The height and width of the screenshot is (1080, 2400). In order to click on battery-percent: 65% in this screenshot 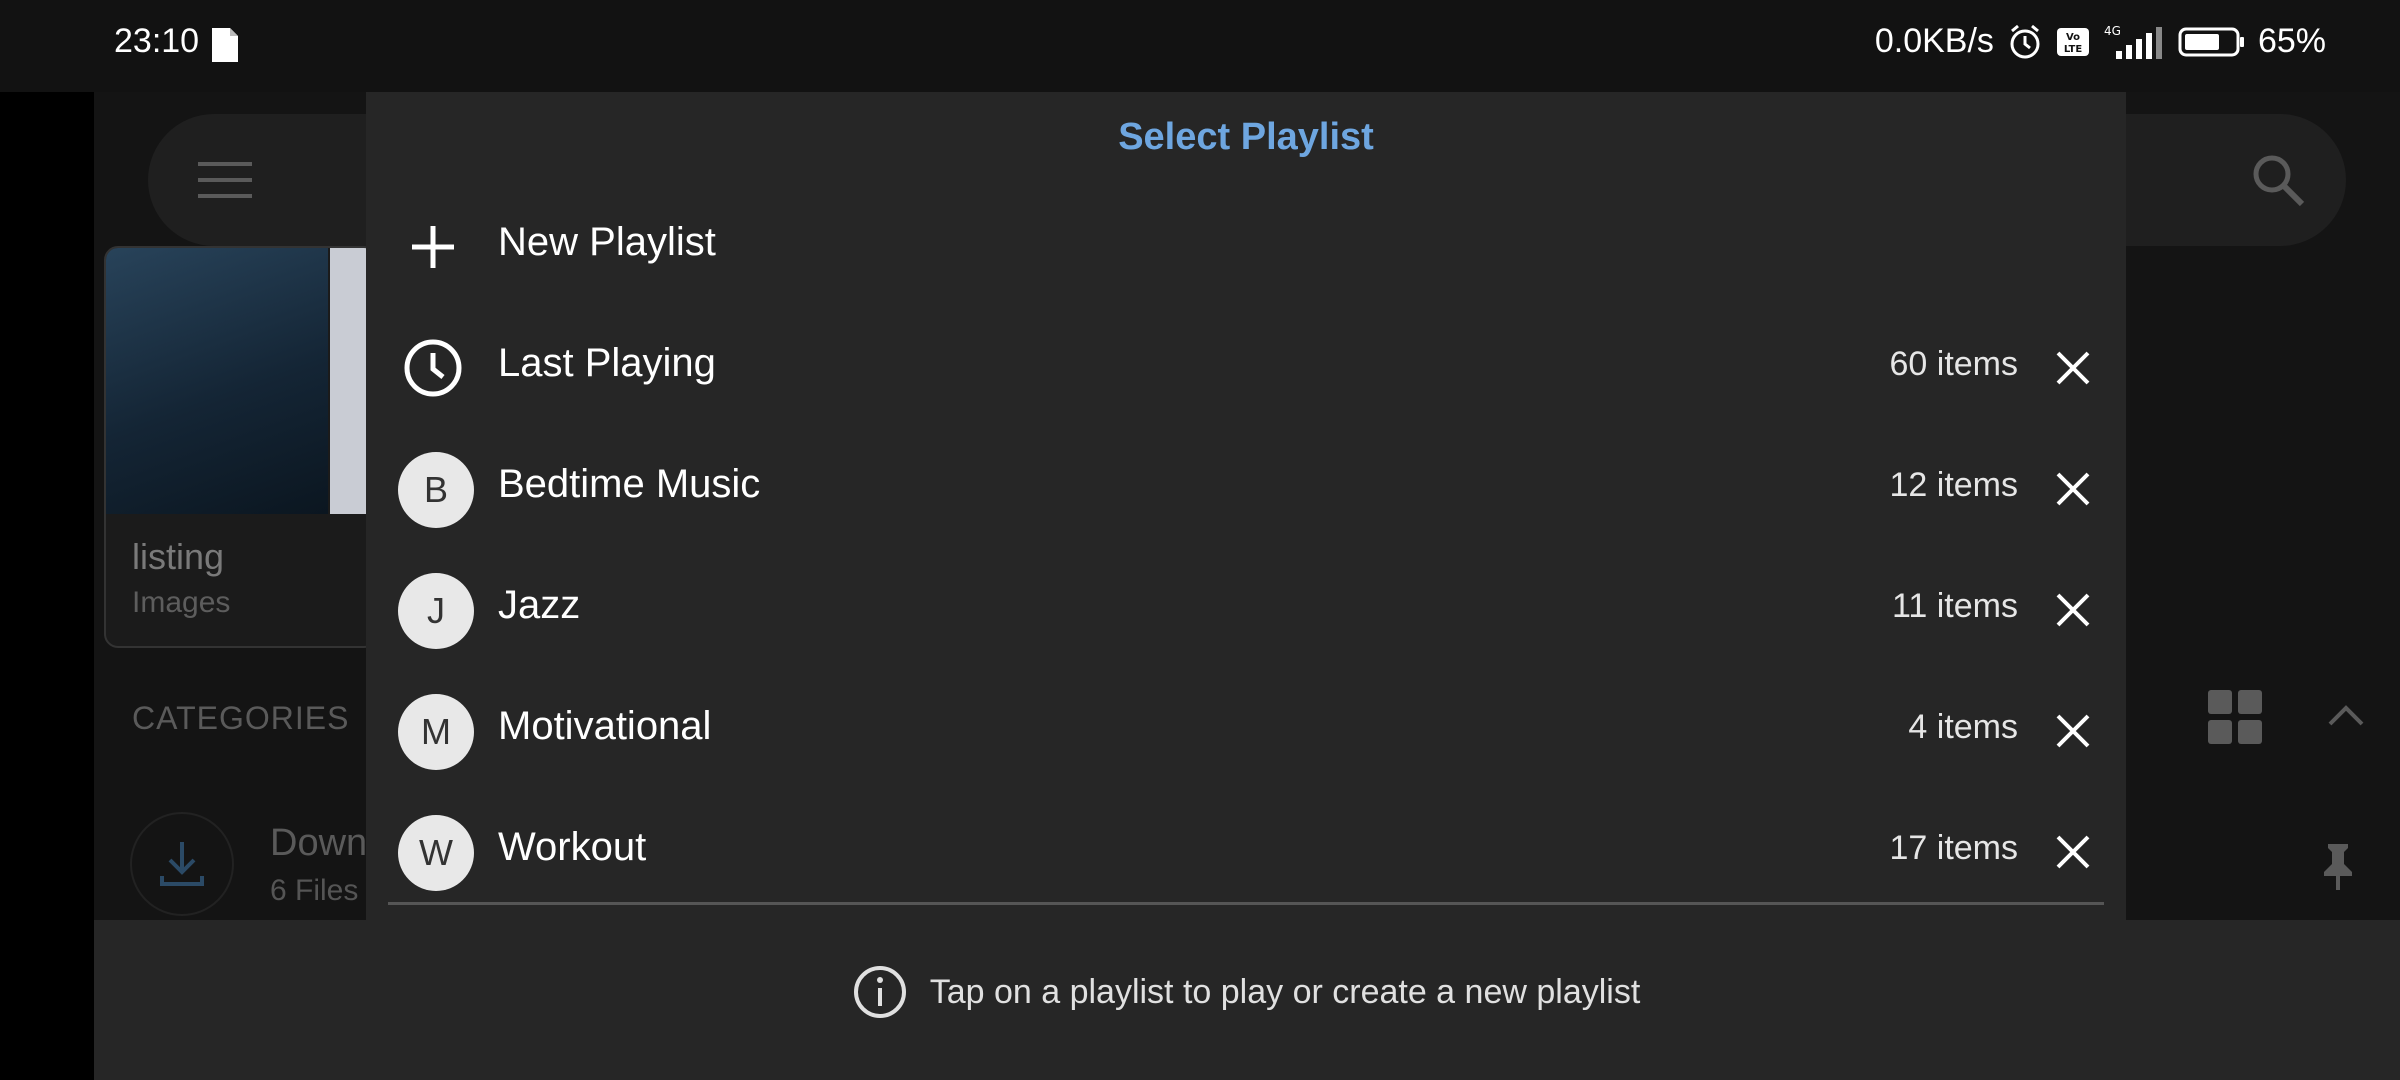, I will do `click(2291, 41)`.